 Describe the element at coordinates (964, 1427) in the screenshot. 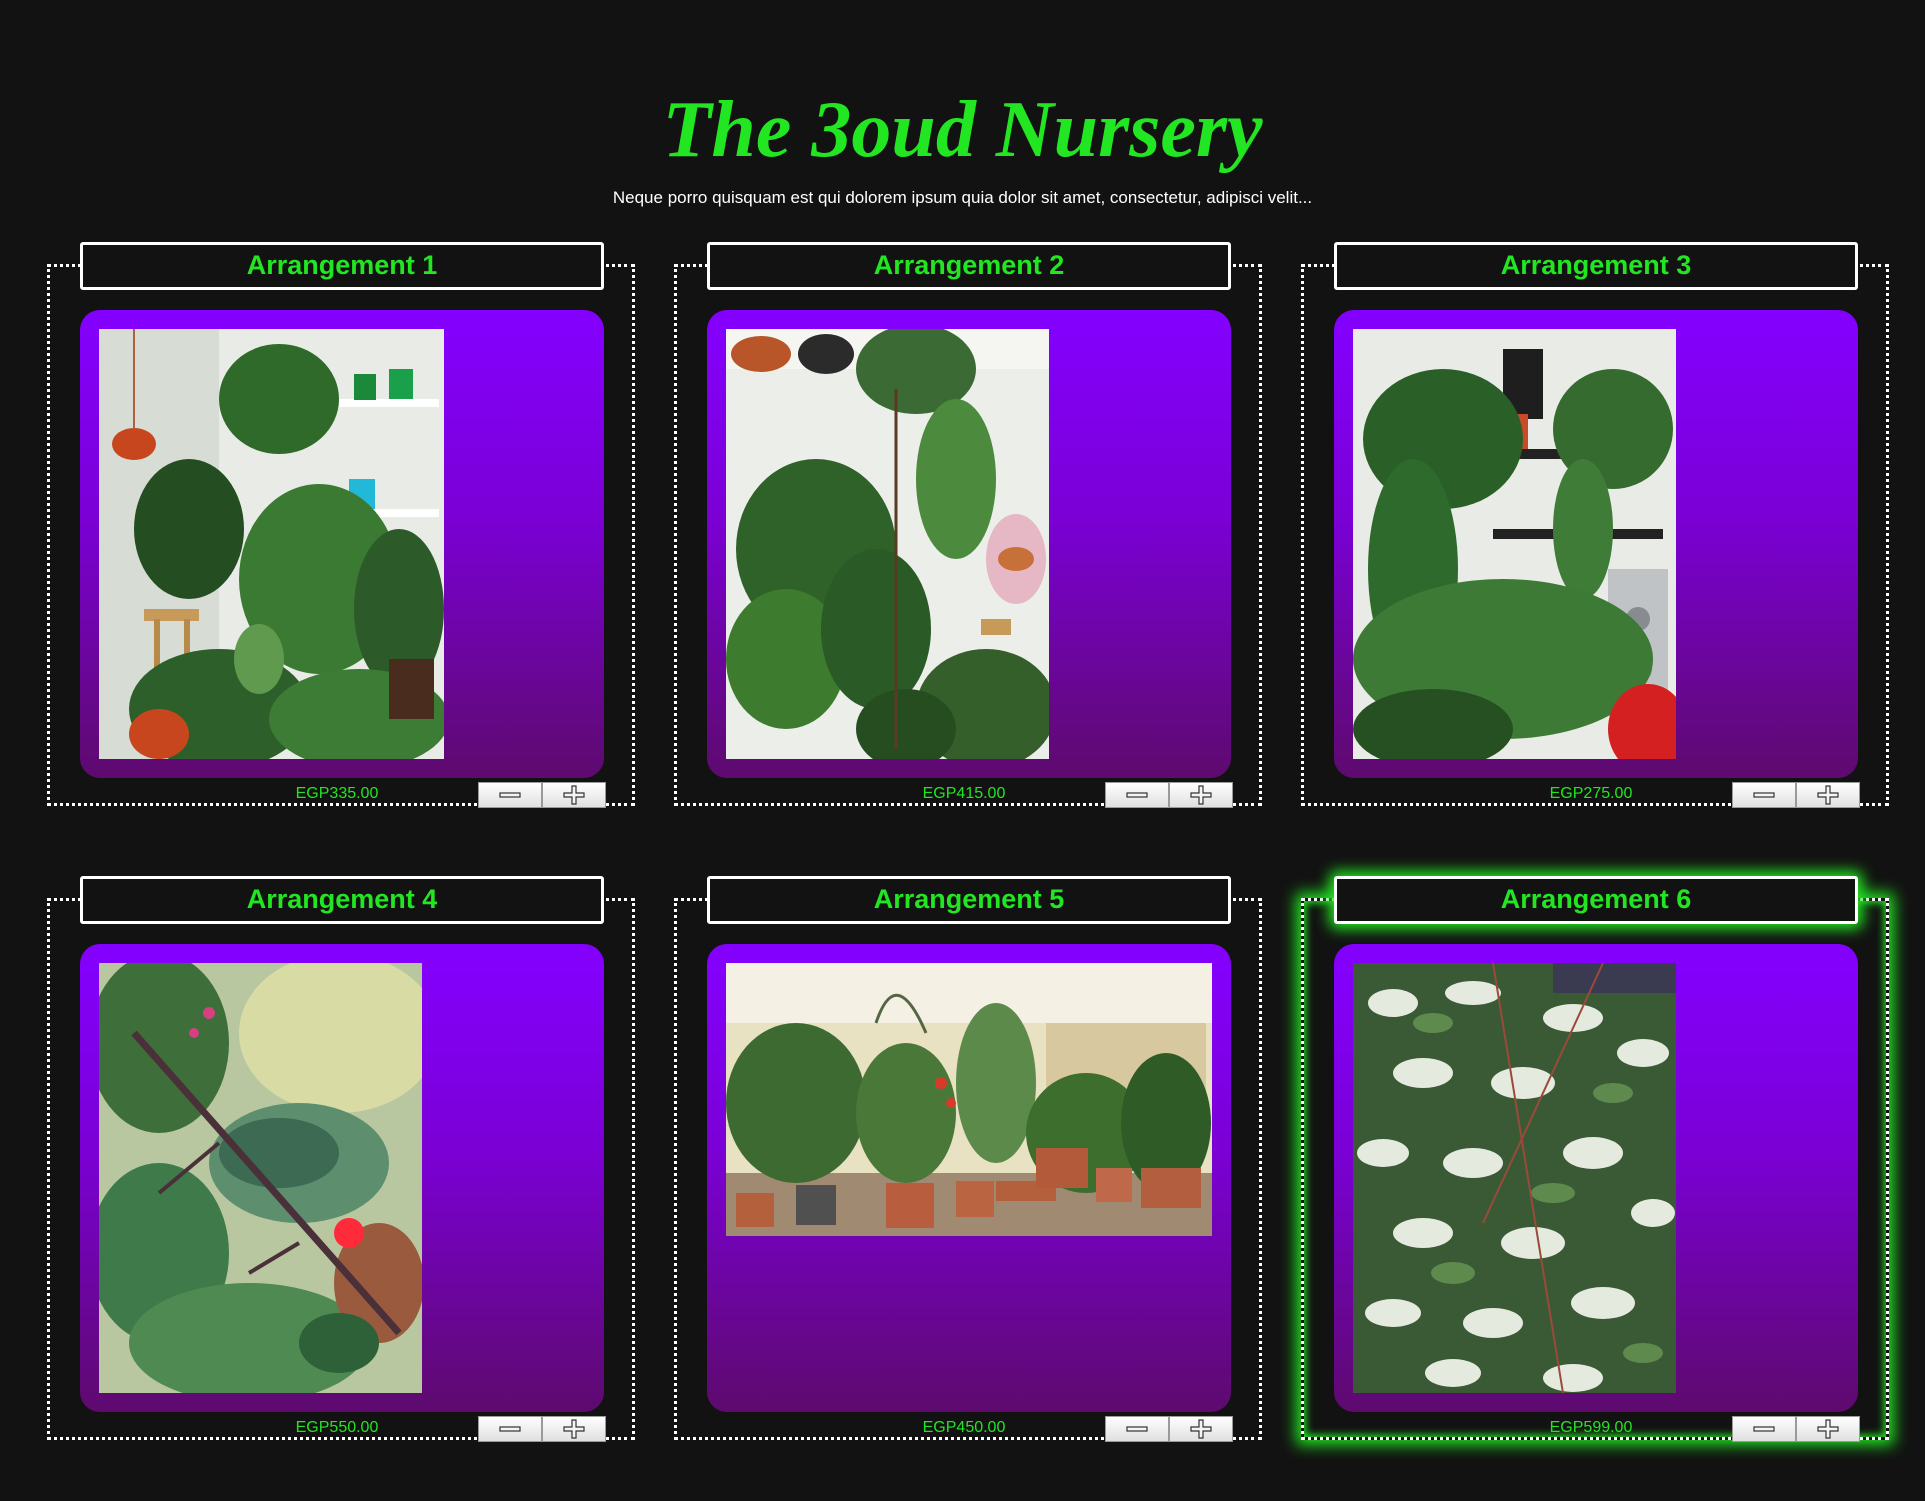

I see `product-price: EGP450.00` at that location.